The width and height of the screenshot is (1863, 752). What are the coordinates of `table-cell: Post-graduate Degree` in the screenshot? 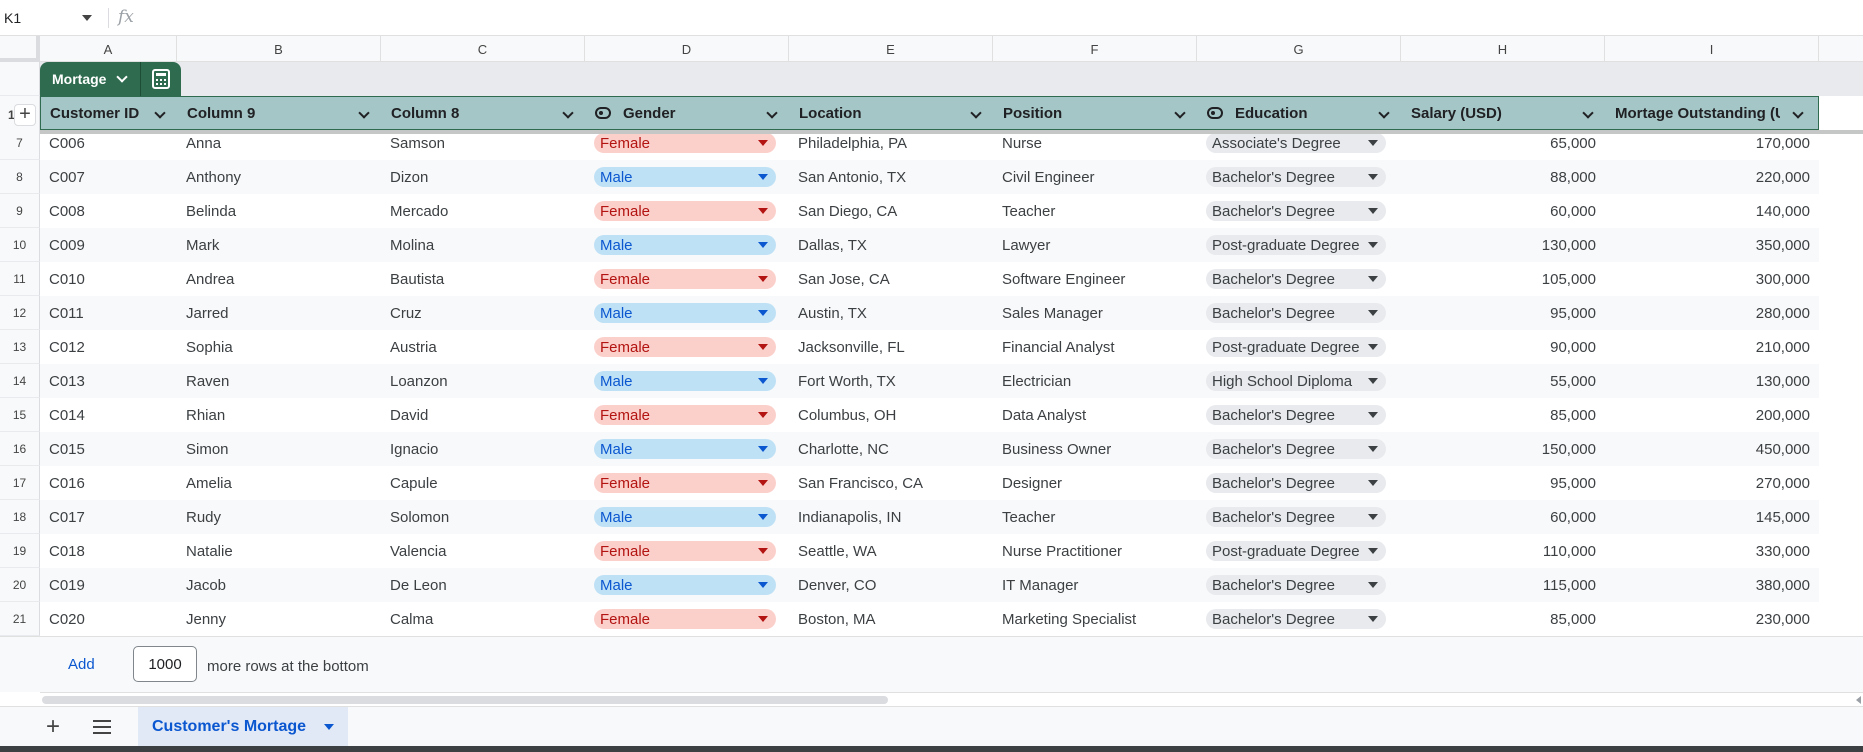 It's located at (1299, 347).